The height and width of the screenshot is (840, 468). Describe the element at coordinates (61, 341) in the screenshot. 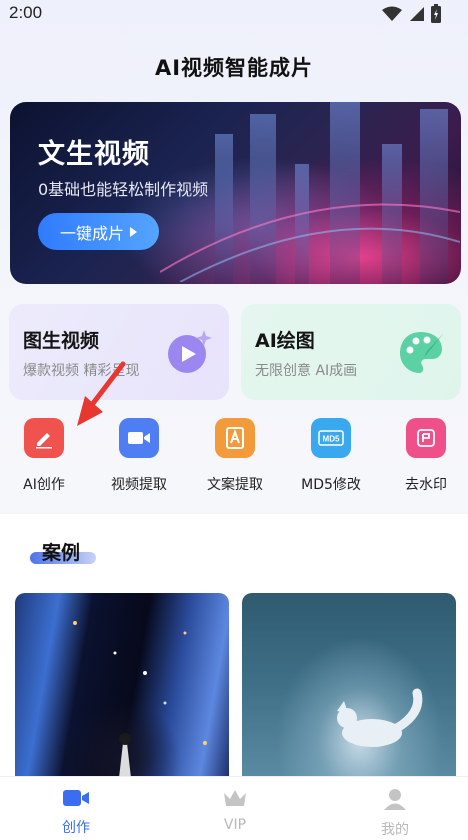

I see `card-title: 图生视频` at that location.